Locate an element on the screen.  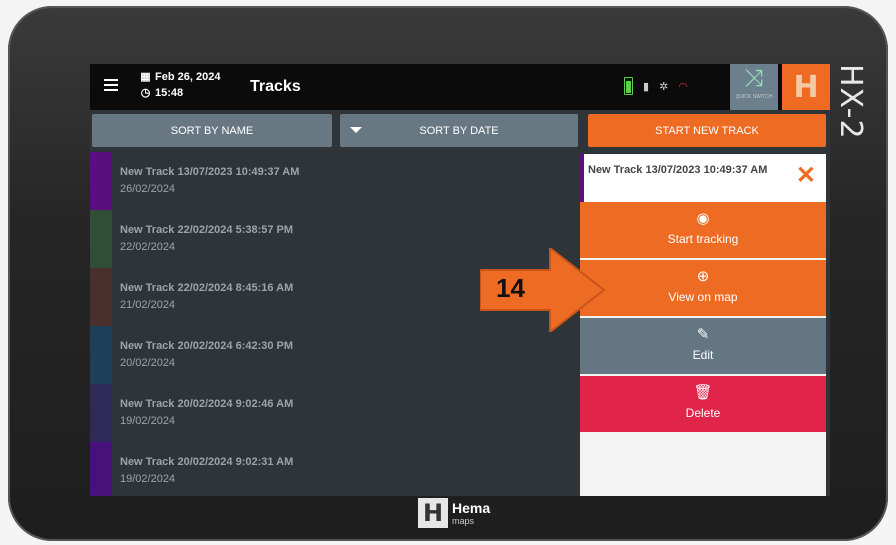
gps-icon: ✲ is located at coordinates (664, 86).